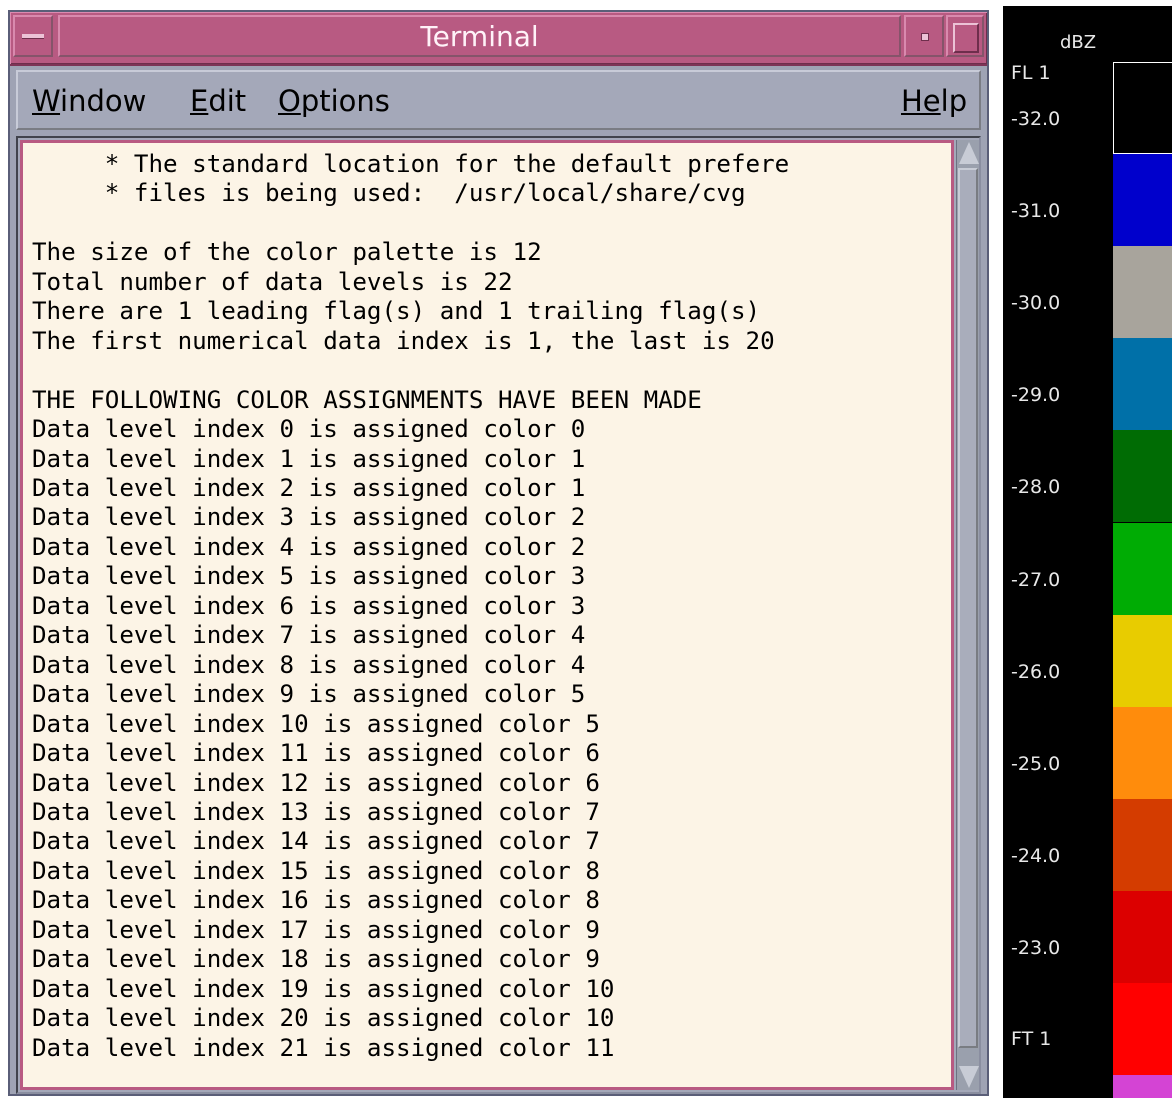  I want to click on terminal-line: Data level index 2 is assigned color 1, so click(309, 487).